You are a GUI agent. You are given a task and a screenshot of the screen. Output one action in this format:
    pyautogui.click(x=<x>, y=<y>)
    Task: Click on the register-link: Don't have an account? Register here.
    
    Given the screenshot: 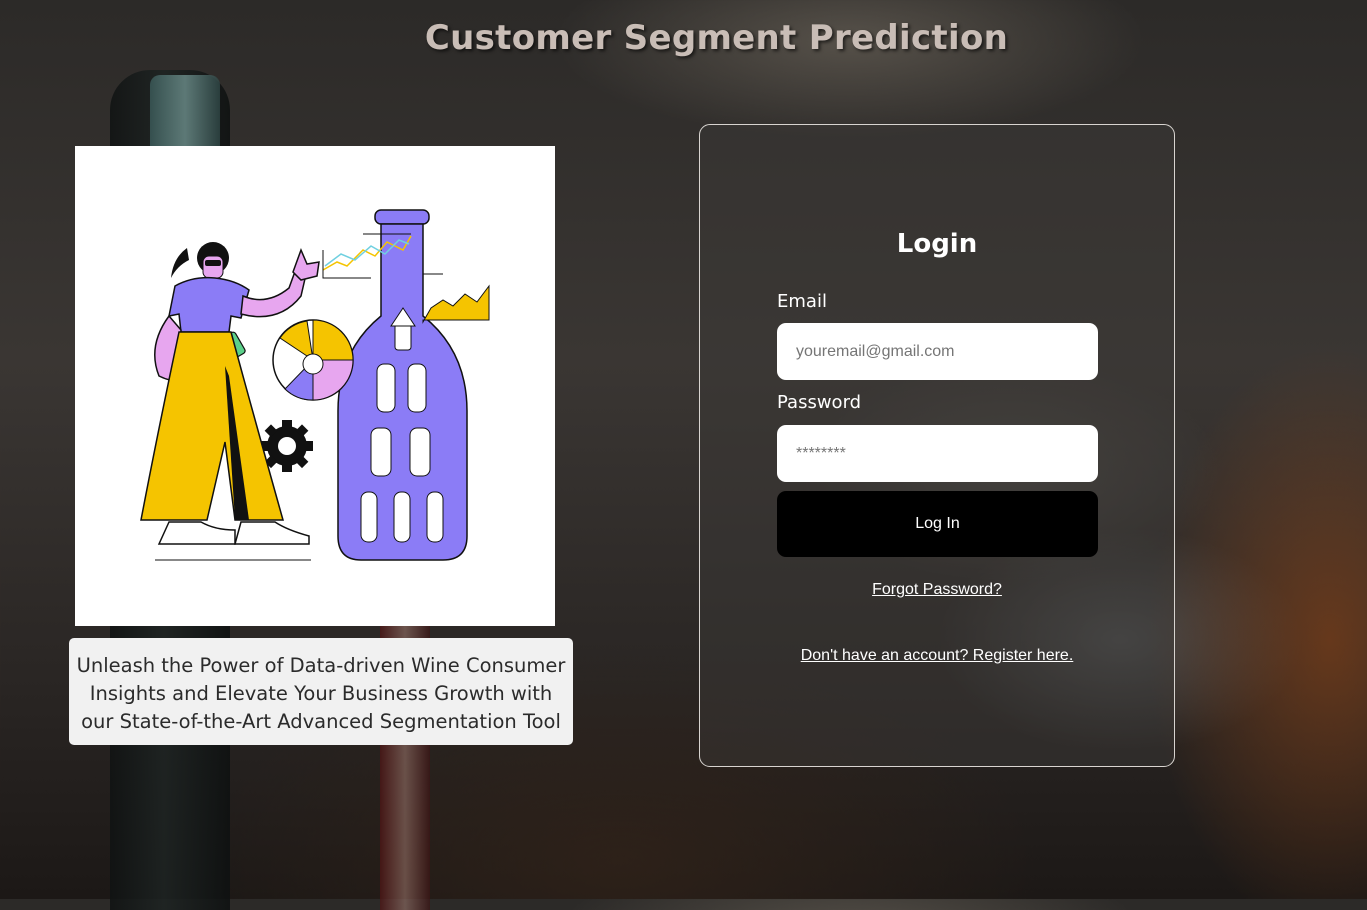 What is the action you would take?
    pyautogui.click(x=937, y=656)
    